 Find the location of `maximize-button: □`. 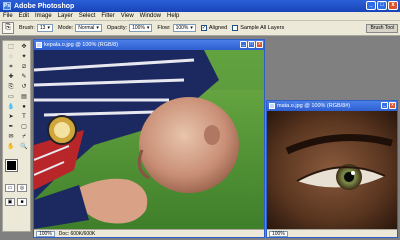

maximize-button: □ is located at coordinates (382, 5).